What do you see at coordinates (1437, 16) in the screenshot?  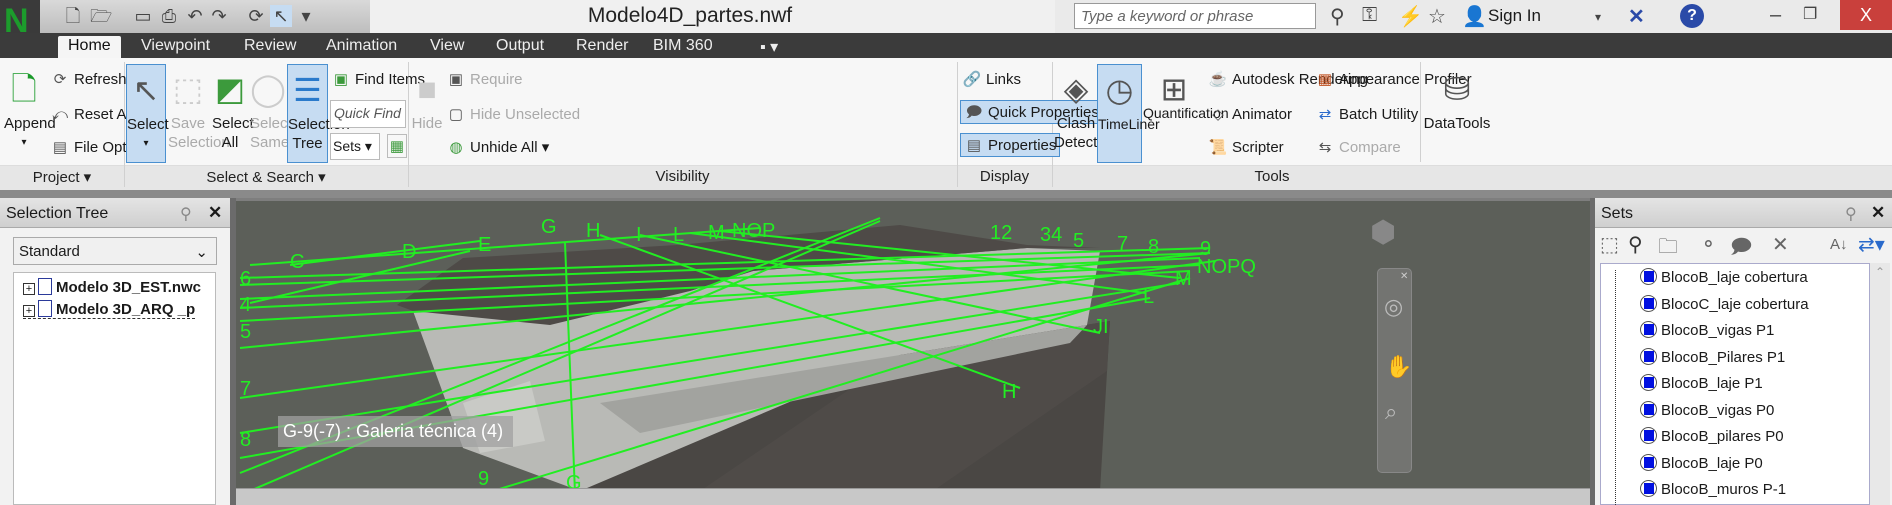 I see `star-icon: ☆` at bounding box center [1437, 16].